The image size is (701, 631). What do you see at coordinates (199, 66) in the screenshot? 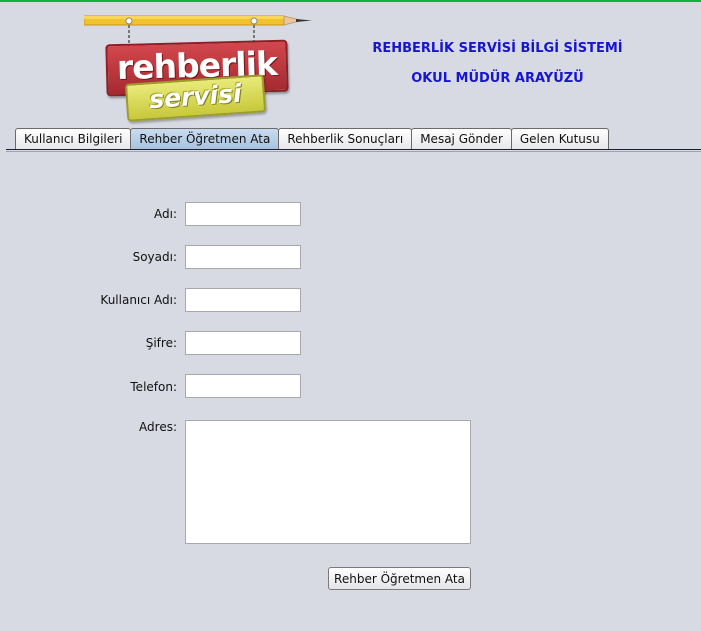
I see `rehberlik-servisi-logo: rehberlik servisi` at bounding box center [199, 66].